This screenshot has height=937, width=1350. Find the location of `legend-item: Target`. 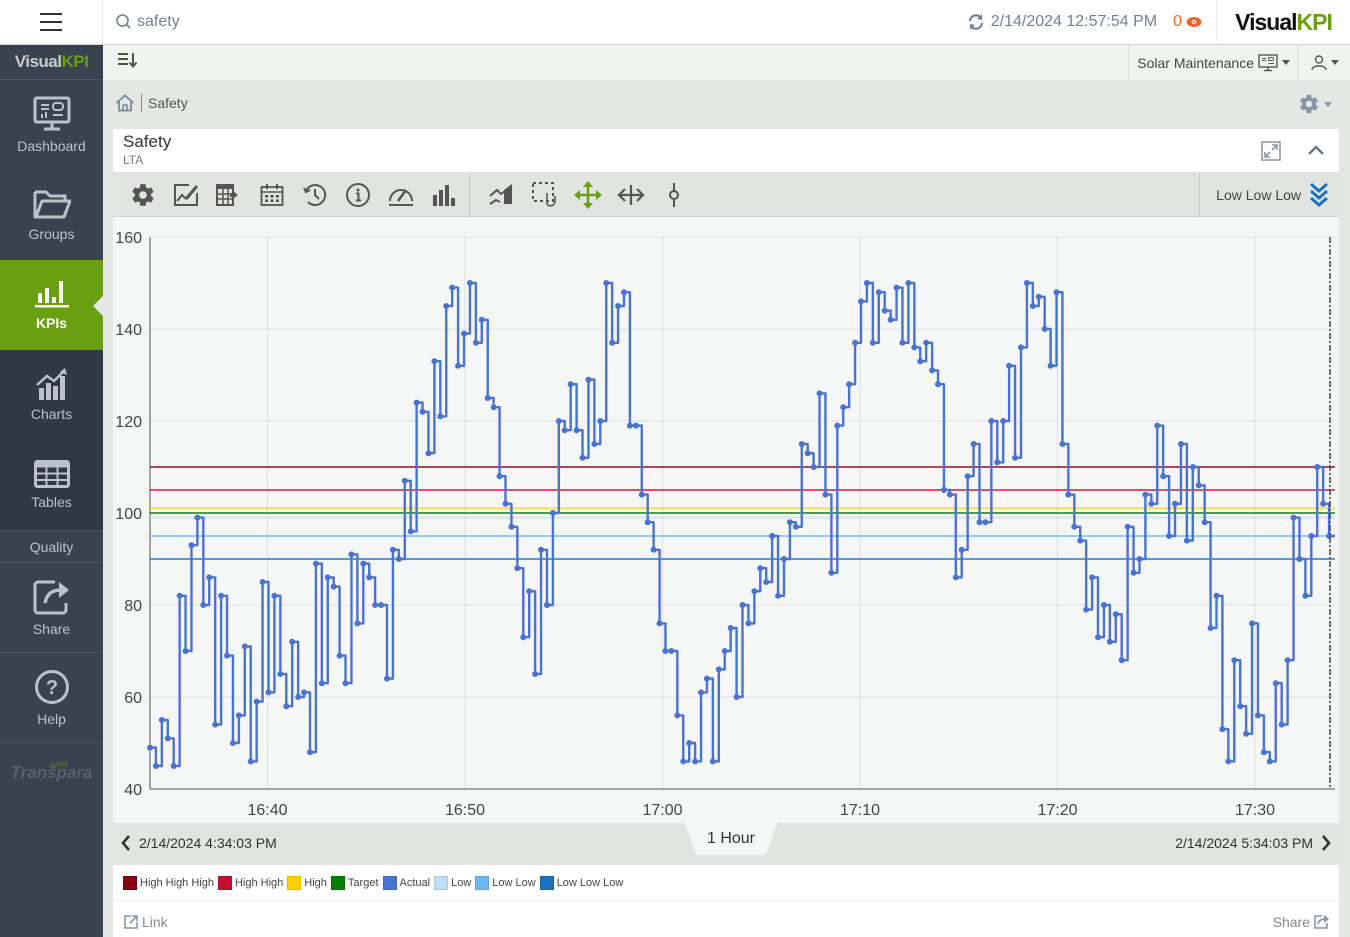

legend-item: Target is located at coordinates (354, 882).